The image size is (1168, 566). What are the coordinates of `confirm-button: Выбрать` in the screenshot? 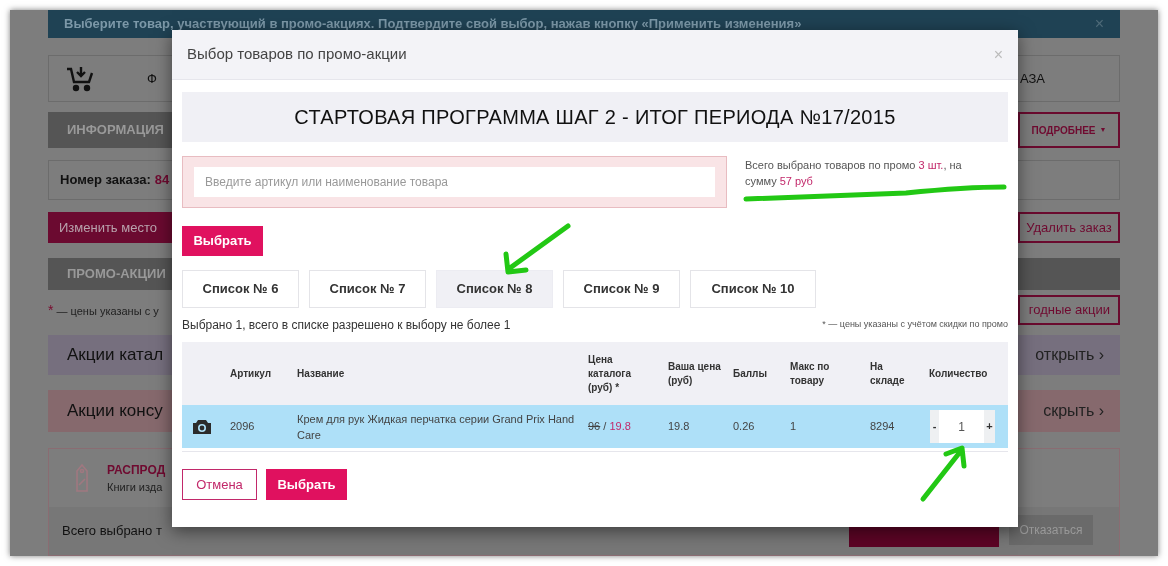 It's located at (306, 484).